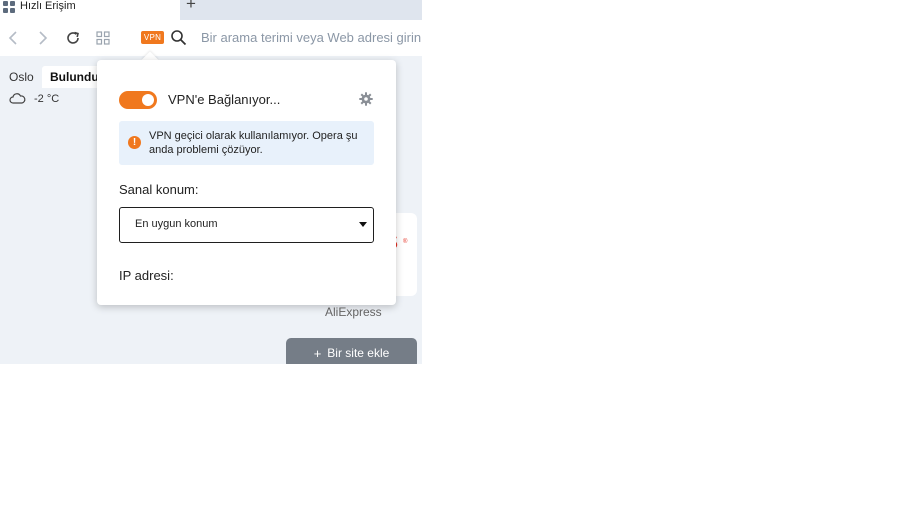  What do you see at coordinates (17, 98) in the screenshot?
I see `cloud-icon` at bounding box center [17, 98].